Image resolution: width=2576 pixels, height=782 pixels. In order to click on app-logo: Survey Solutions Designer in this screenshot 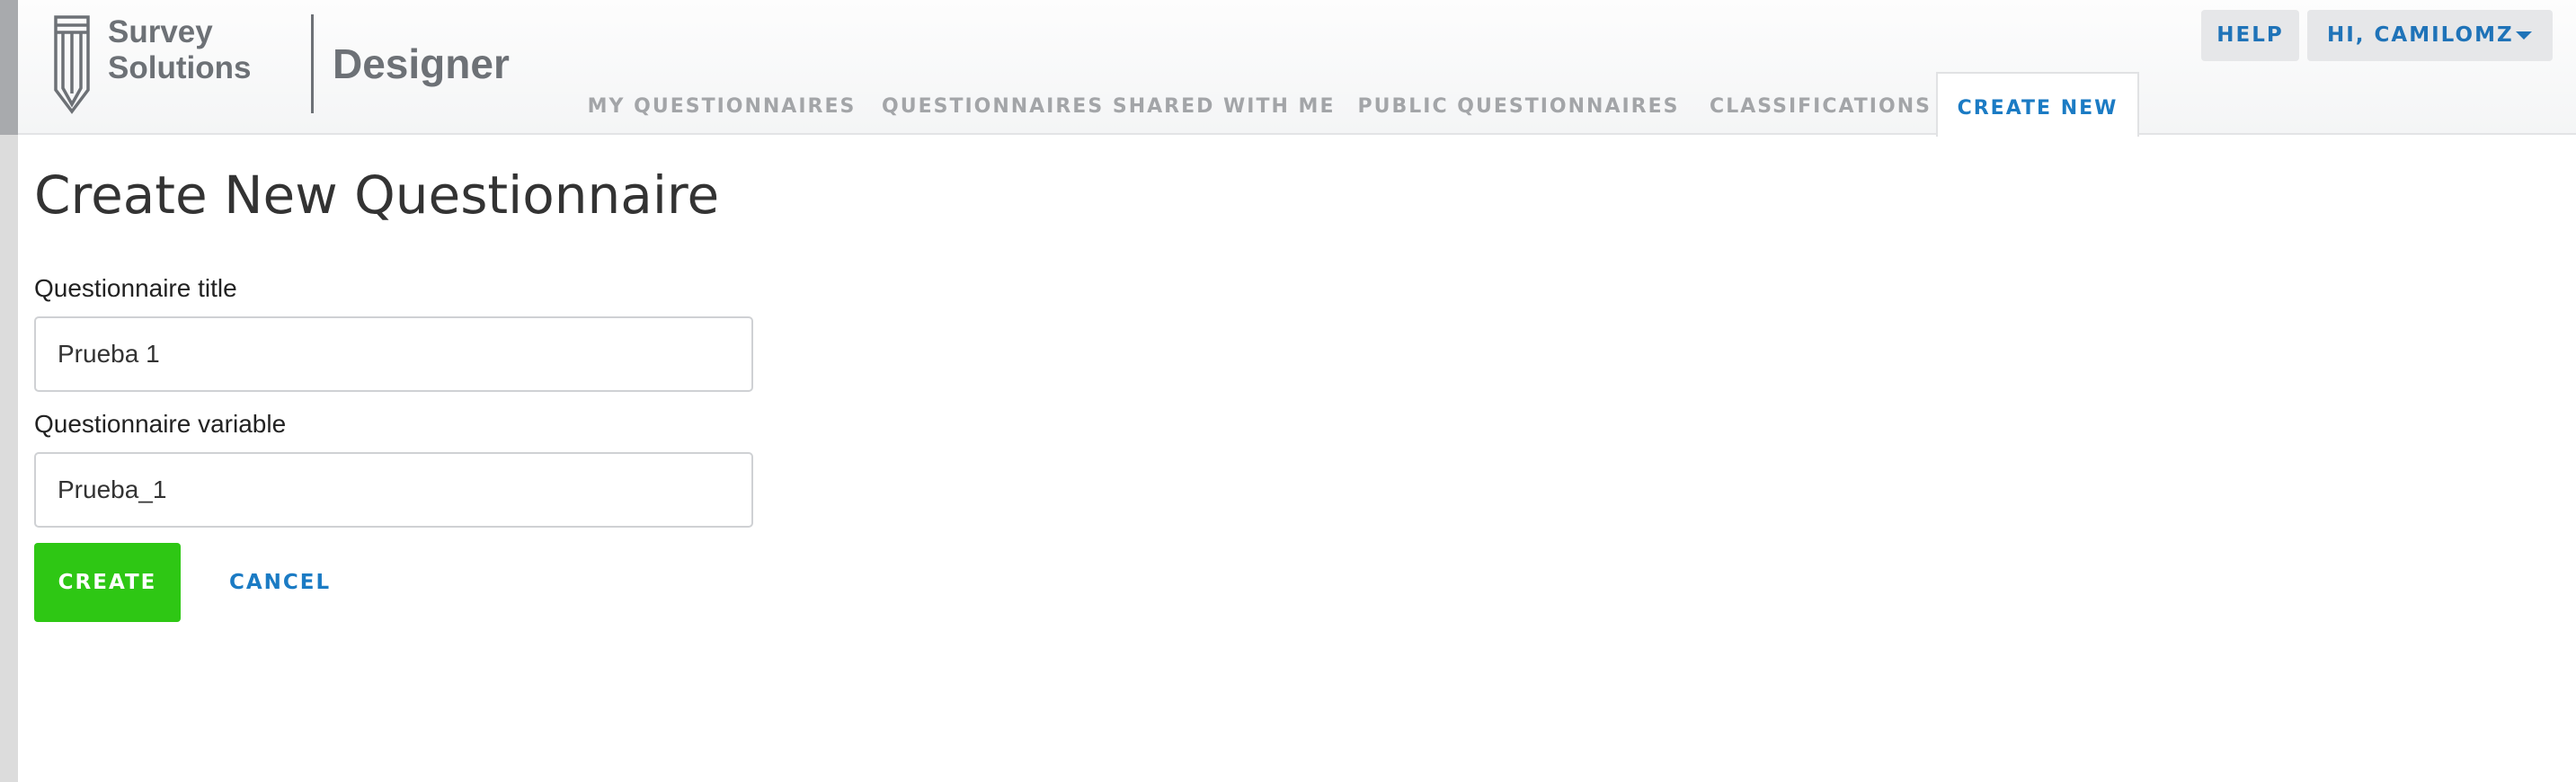, I will do `click(321, 66)`.